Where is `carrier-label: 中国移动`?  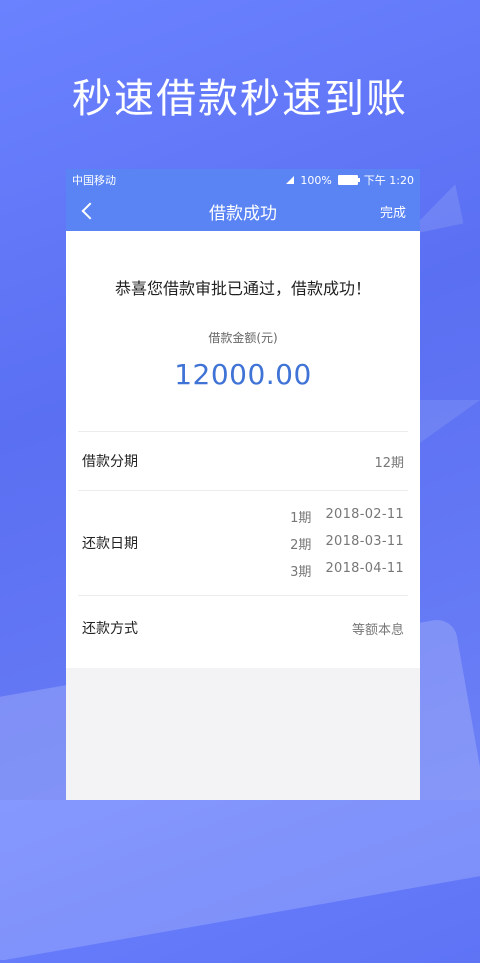
carrier-label: 中国移动 is located at coordinates (94, 180).